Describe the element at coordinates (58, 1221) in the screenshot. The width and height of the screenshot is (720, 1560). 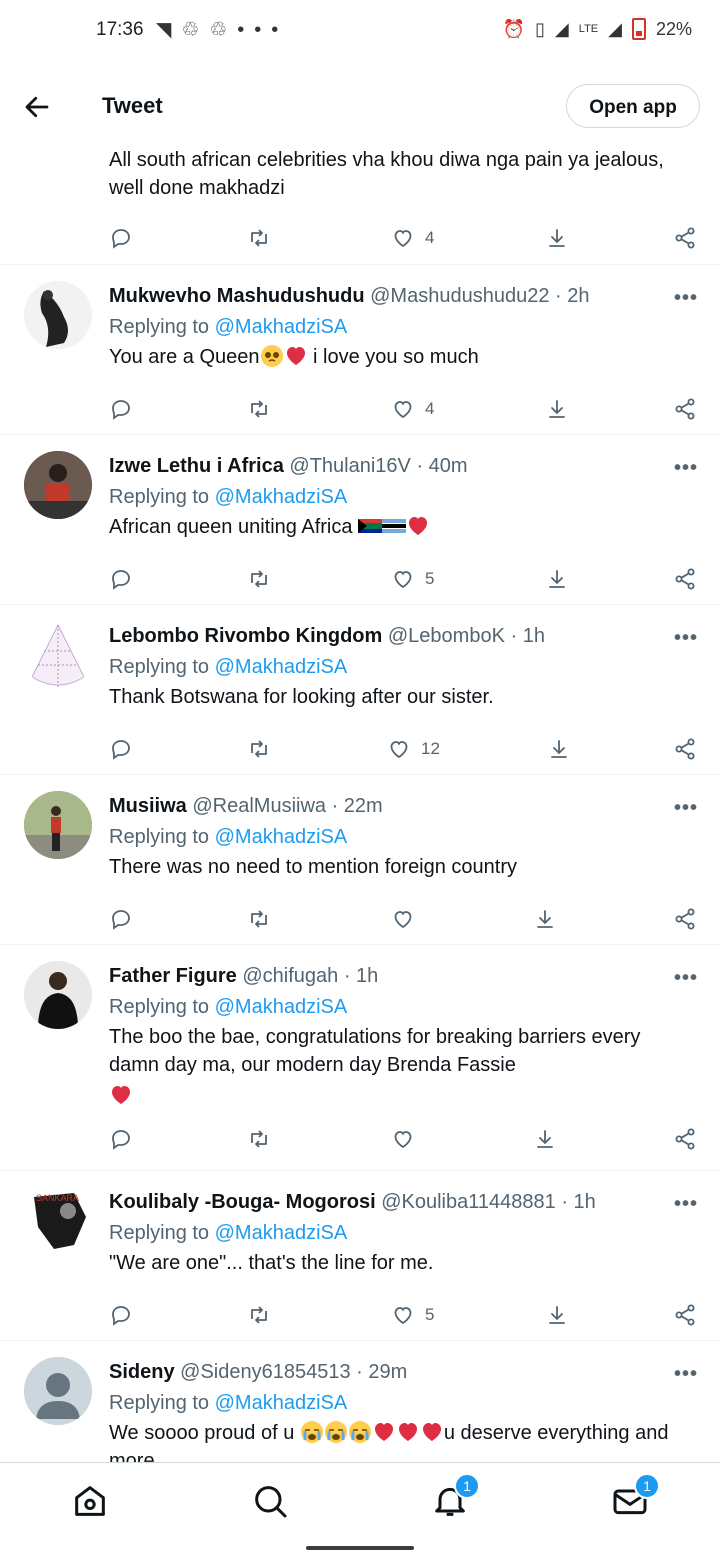
I see `avatar: SANKARA` at that location.